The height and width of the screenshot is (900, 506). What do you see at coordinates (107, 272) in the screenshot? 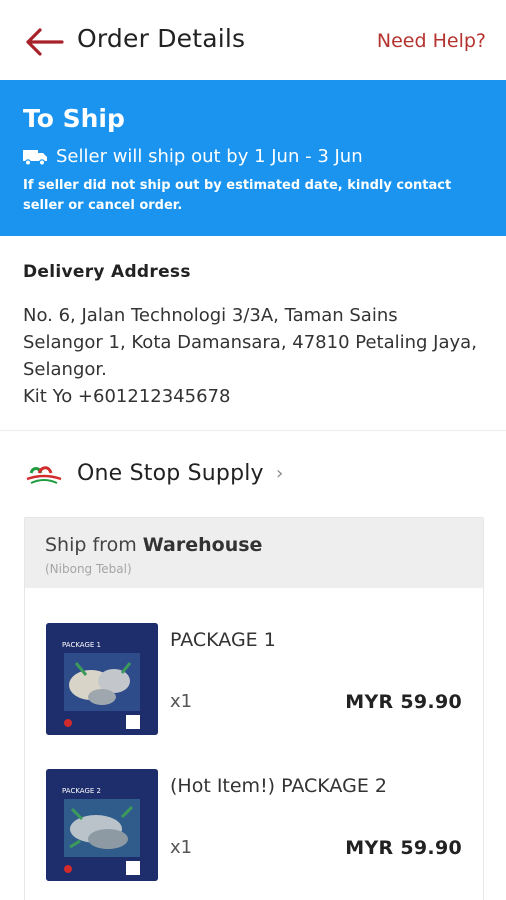
I see `delivery-address-label: Delivery Address` at bounding box center [107, 272].